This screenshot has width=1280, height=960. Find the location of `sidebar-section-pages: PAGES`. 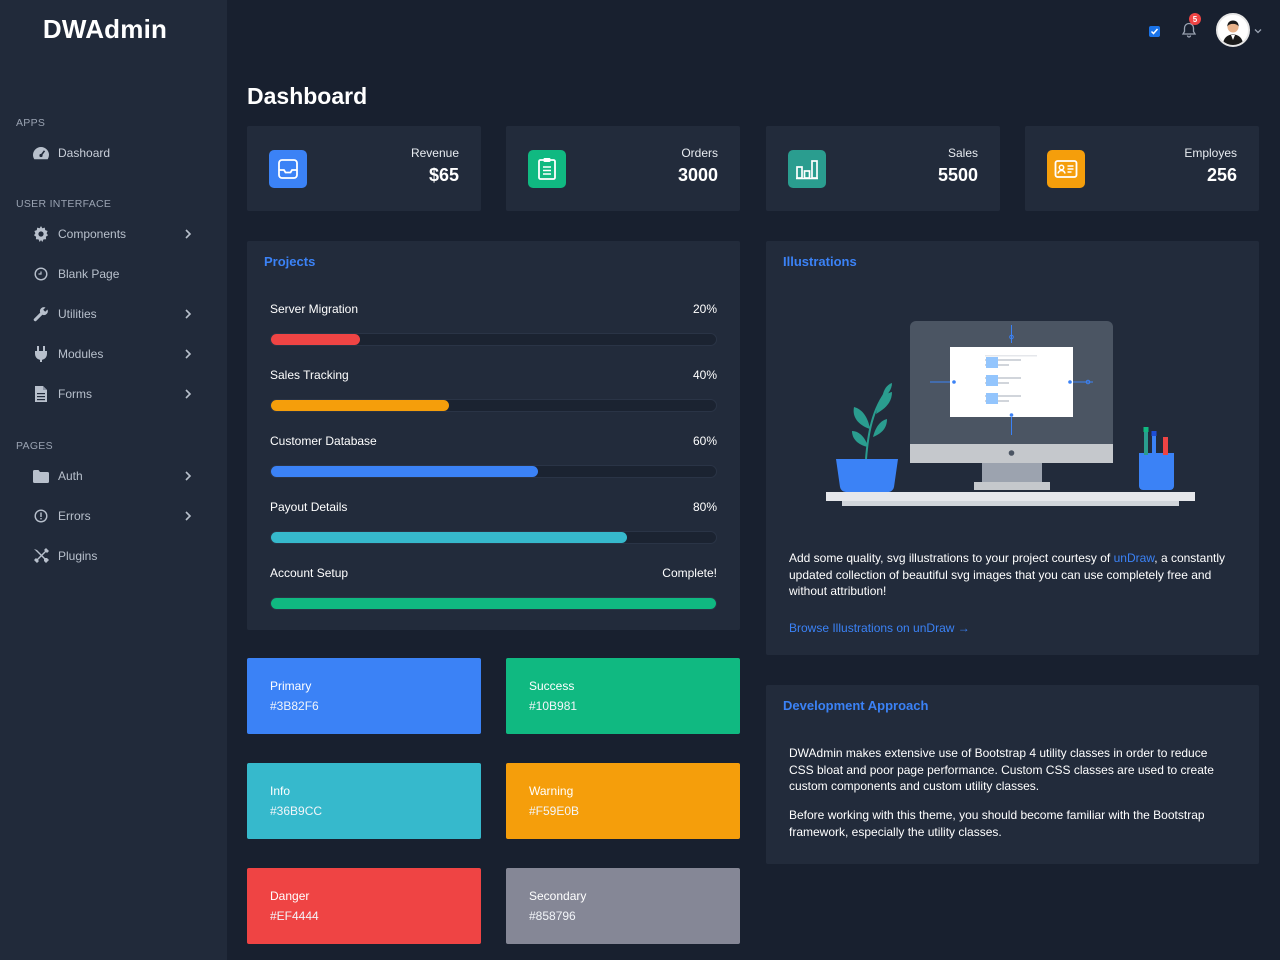

sidebar-section-pages: PAGES is located at coordinates (34, 446).